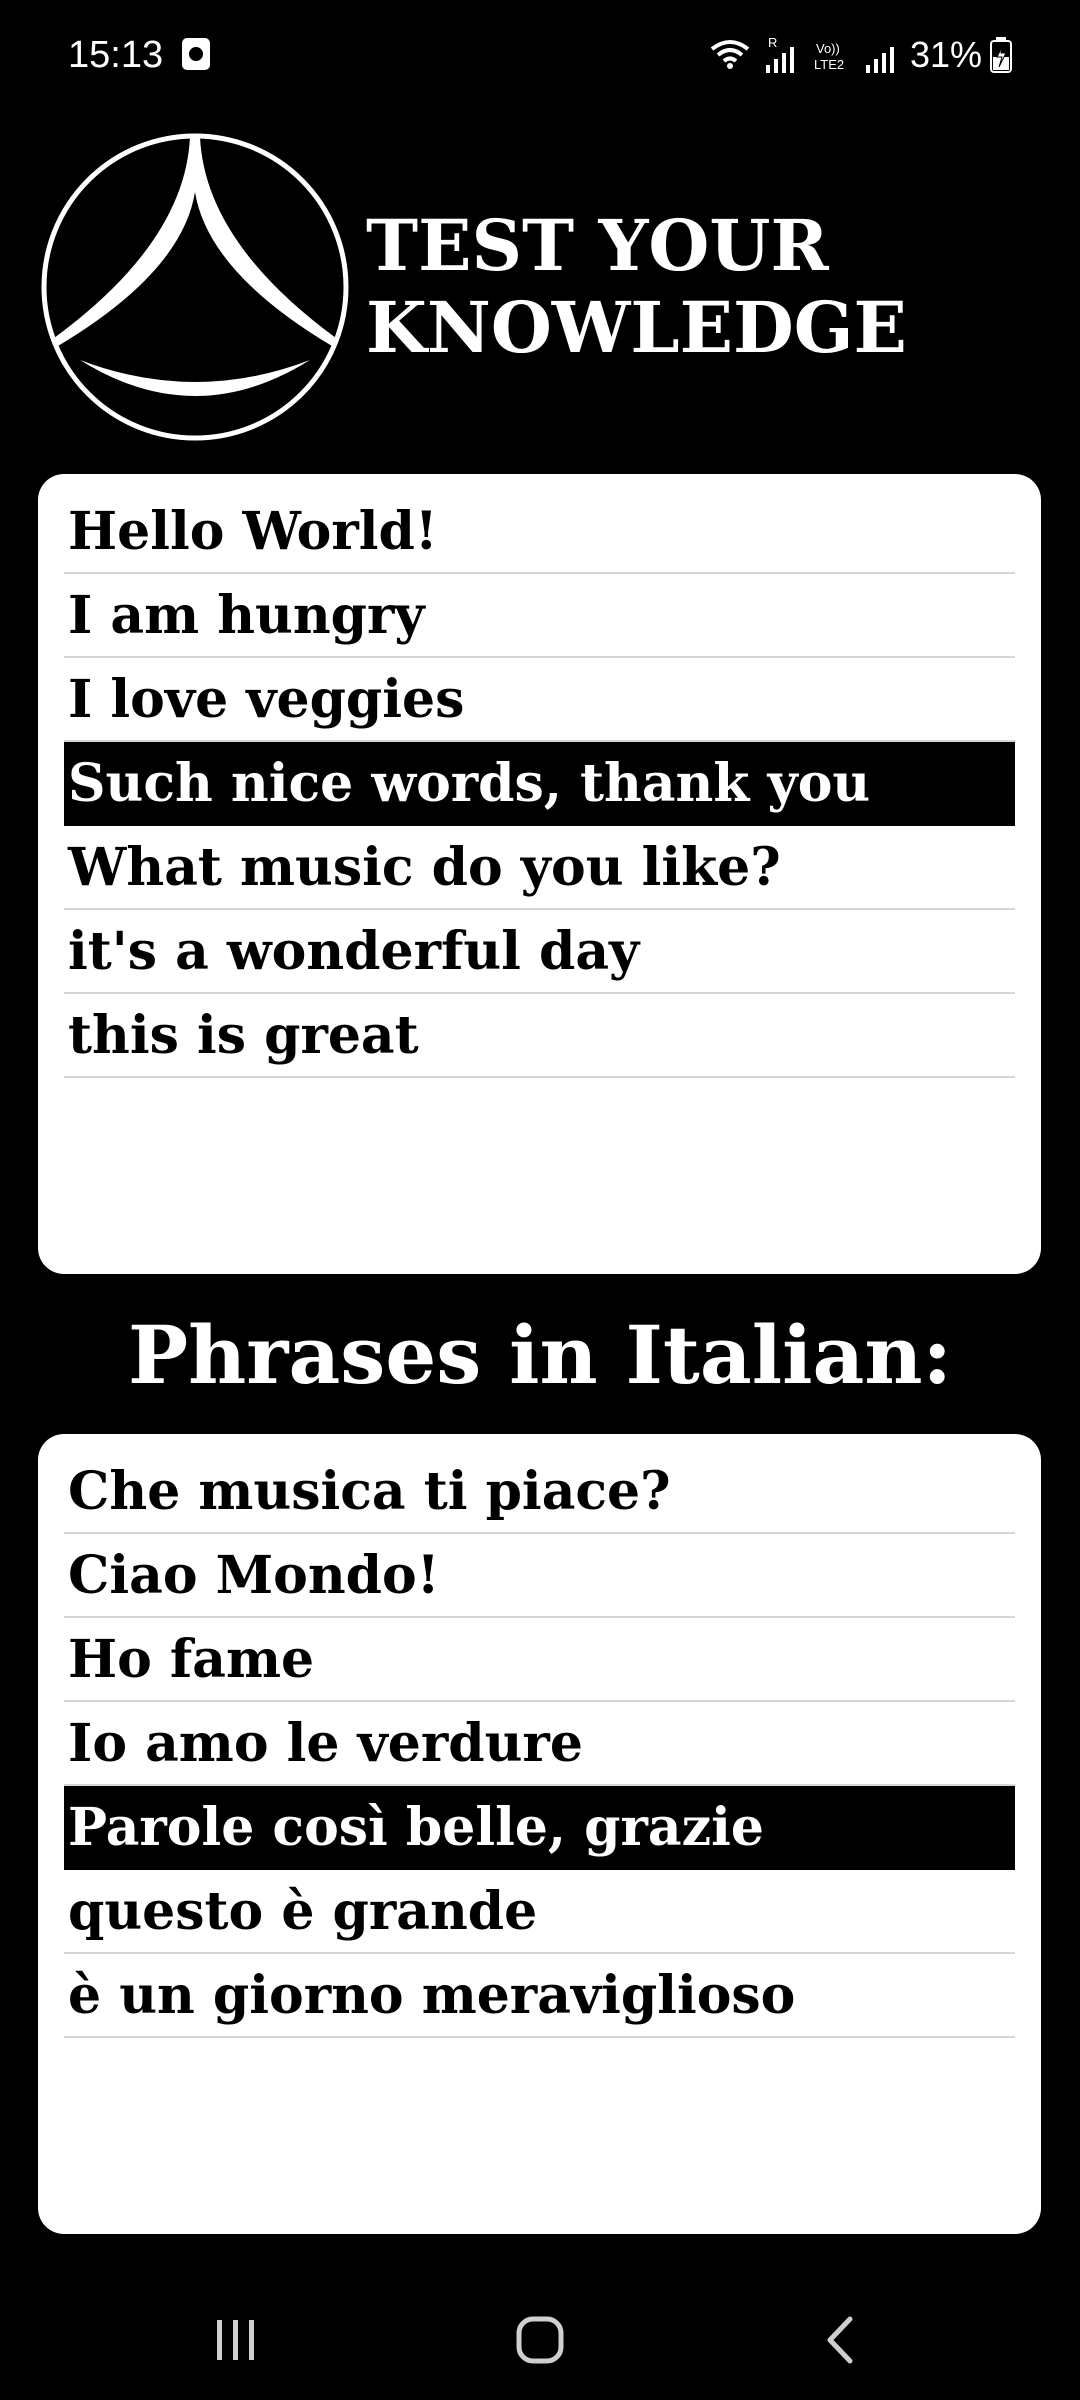 The height and width of the screenshot is (2400, 1080). I want to click on recent-apps-icon, so click(235, 2340).